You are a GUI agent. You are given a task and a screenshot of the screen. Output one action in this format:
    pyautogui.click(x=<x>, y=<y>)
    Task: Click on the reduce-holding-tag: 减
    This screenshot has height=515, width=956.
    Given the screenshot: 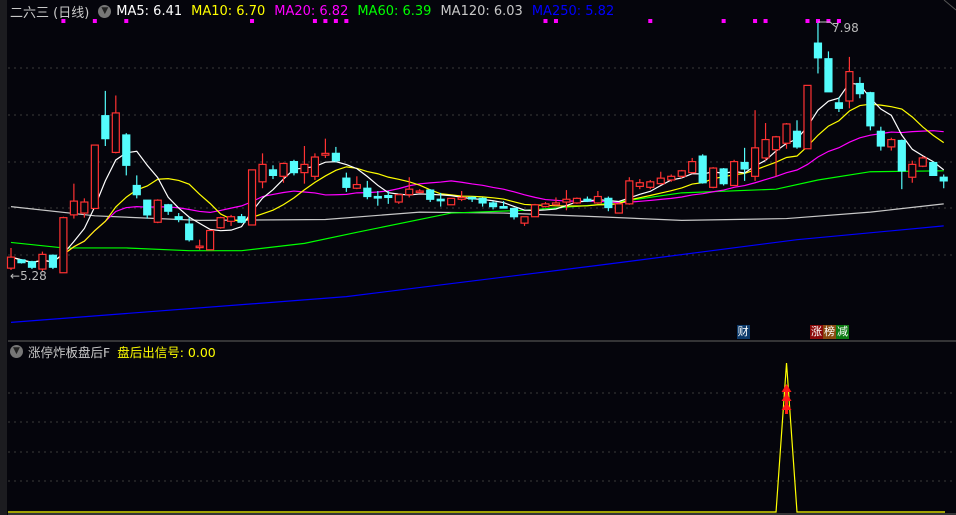 What is the action you would take?
    pyautogui.click(x=842, y=332)
    